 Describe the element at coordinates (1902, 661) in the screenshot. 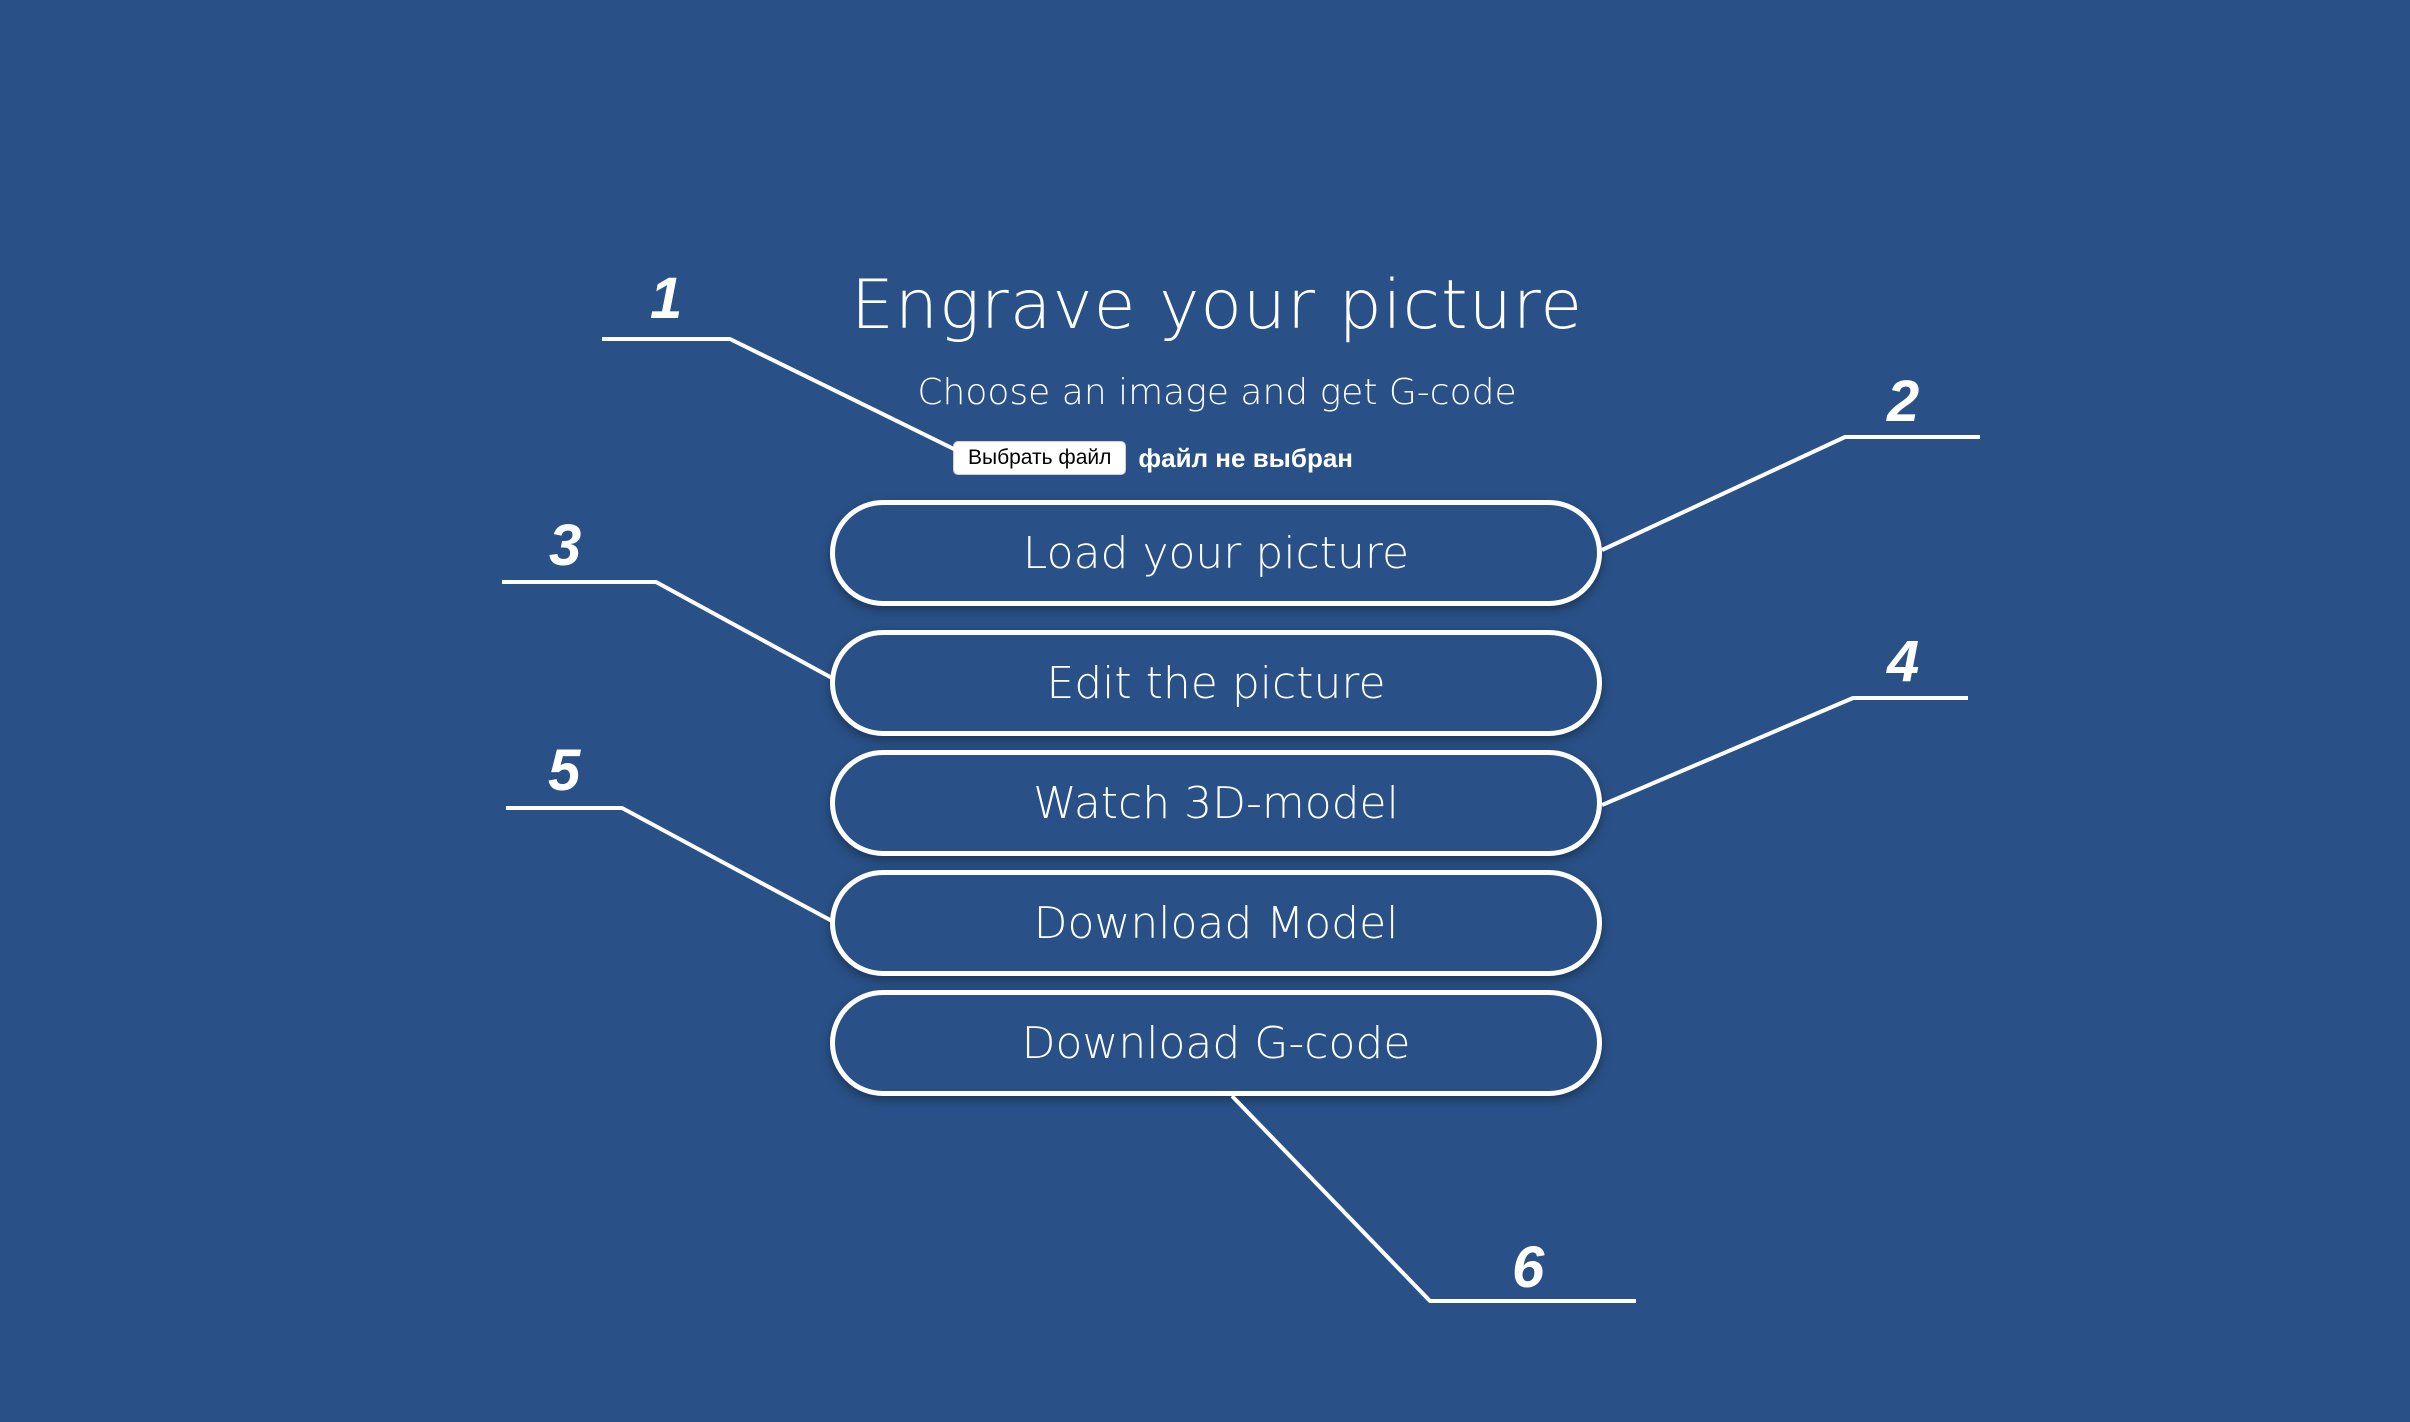

I see `callout-number-4: 4` at that location.